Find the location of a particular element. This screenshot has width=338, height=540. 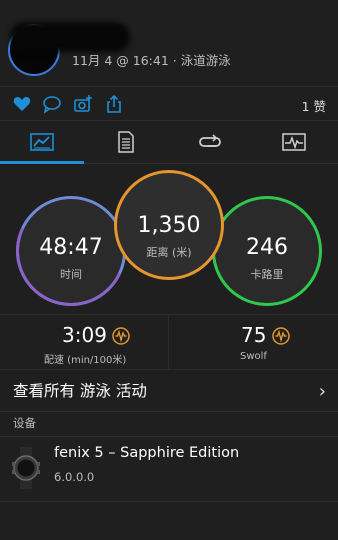

swolf-label: Swolf is located at coordinates (253, 356).